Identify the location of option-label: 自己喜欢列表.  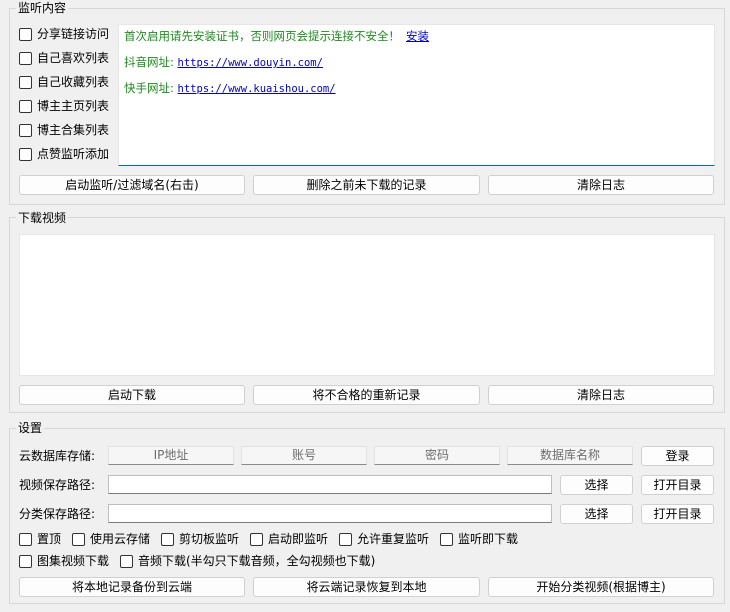
(73, 58).